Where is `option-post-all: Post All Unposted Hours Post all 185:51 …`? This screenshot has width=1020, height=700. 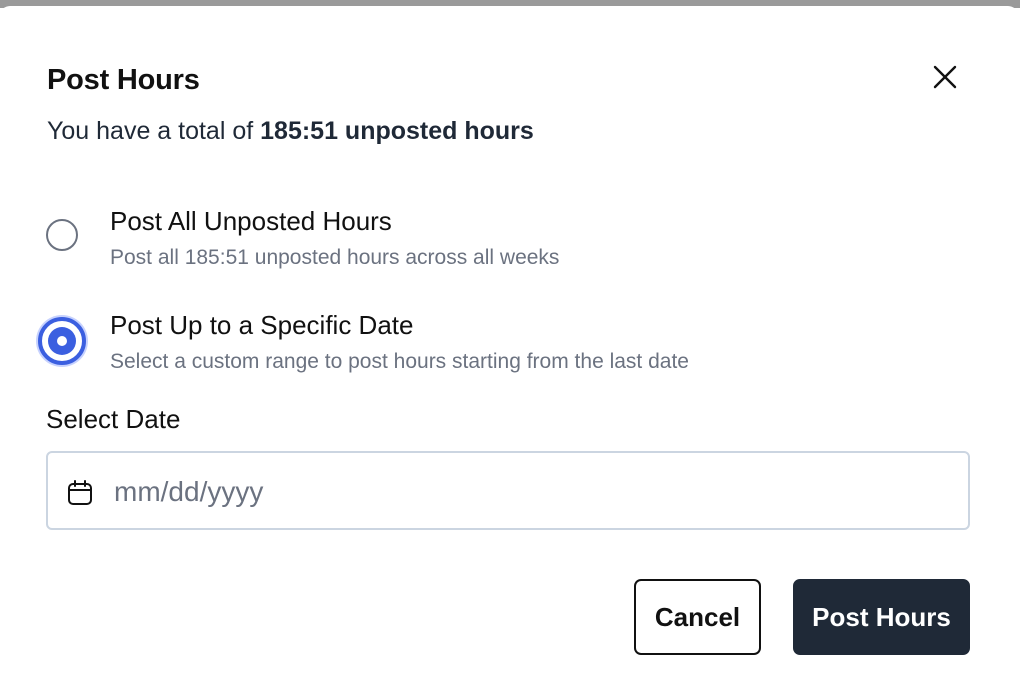
option-post-all: Post All Unposted Hours Post all 185:51 … is located at coordinates (488, 242).